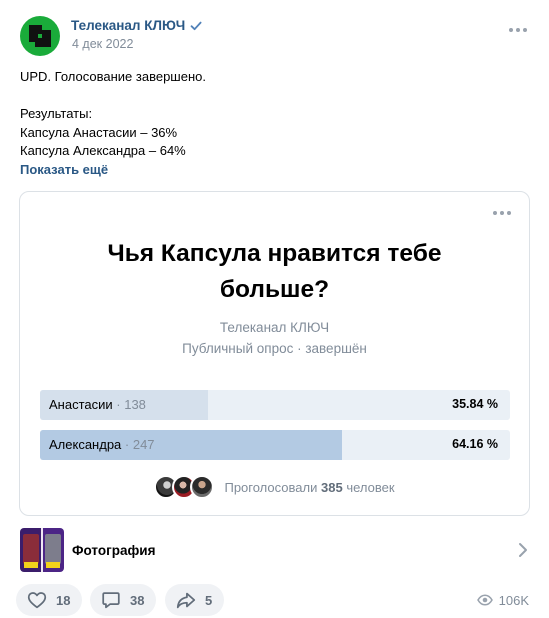 The width and height of the screenshot is (549, 618). I want to click on show-more-link: Показать ещё, so click(270, 170).